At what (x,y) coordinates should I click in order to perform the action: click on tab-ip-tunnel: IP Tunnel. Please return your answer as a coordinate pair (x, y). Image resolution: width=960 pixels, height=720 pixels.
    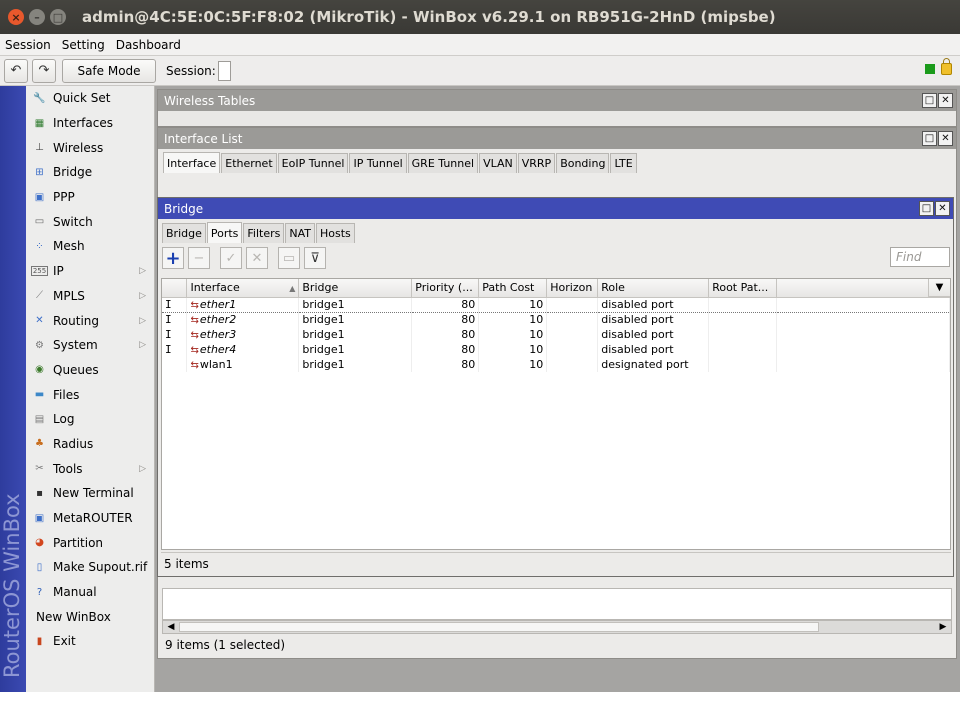
    Looking at the image, I should click on (378, 163).